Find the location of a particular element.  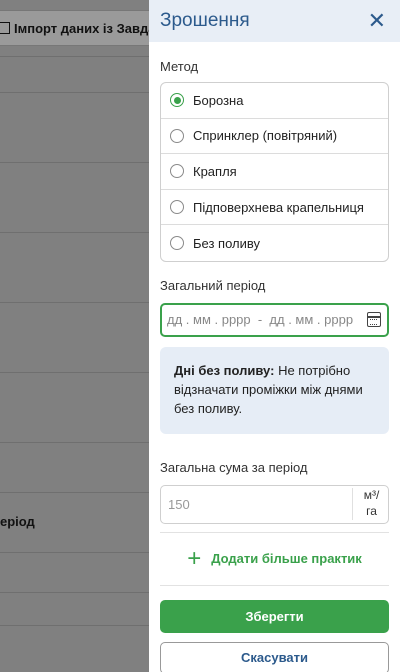

unit-label: м³/ га is located at coordinates (367, 504).